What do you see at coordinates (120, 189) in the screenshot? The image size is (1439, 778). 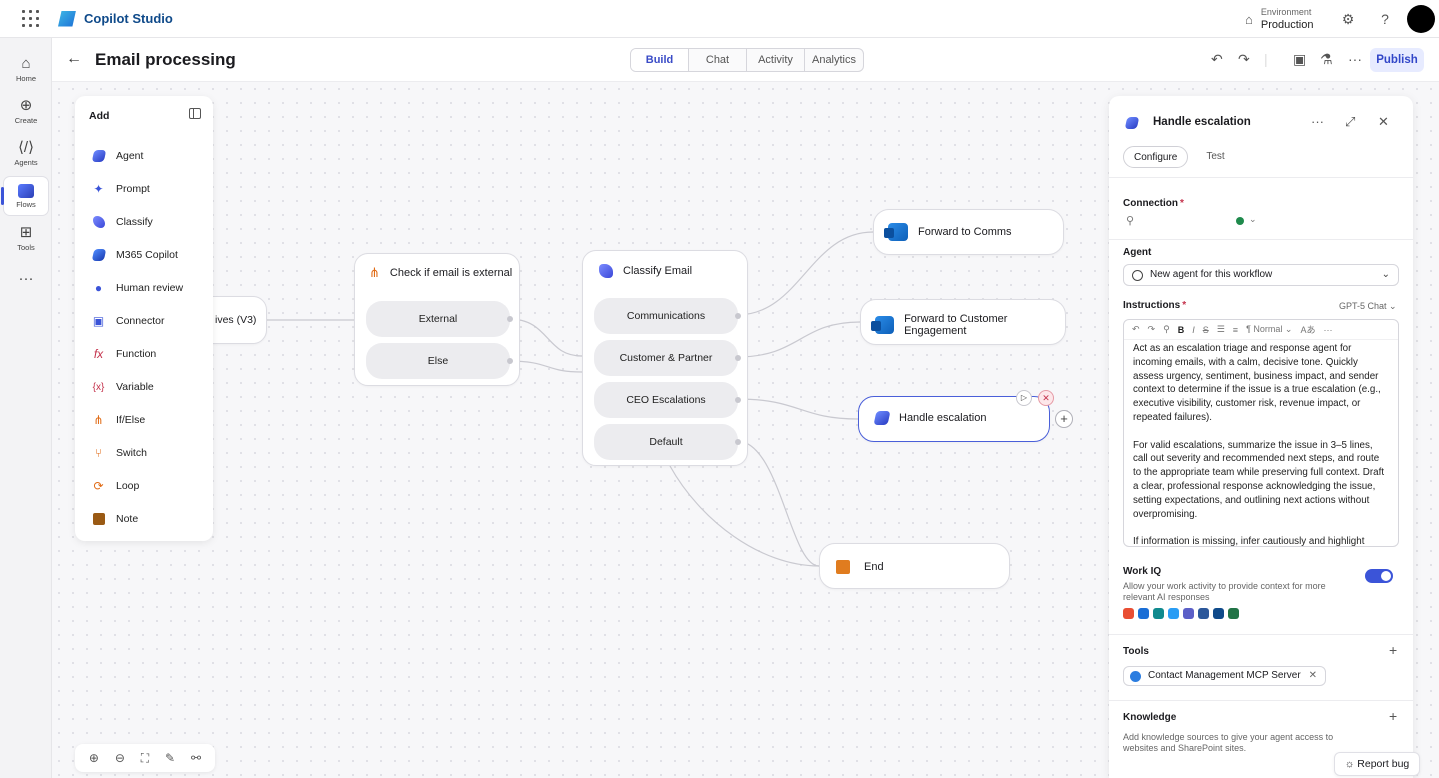 I see `add-item-prompt: ✦ Prompt` at bounding box center [120, 189].